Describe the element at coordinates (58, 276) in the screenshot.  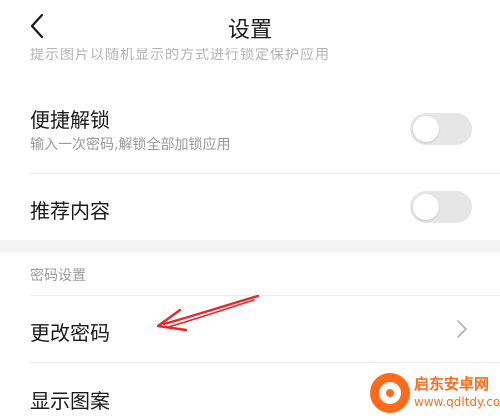
I see `password-section-header: 密码设置` at that location.